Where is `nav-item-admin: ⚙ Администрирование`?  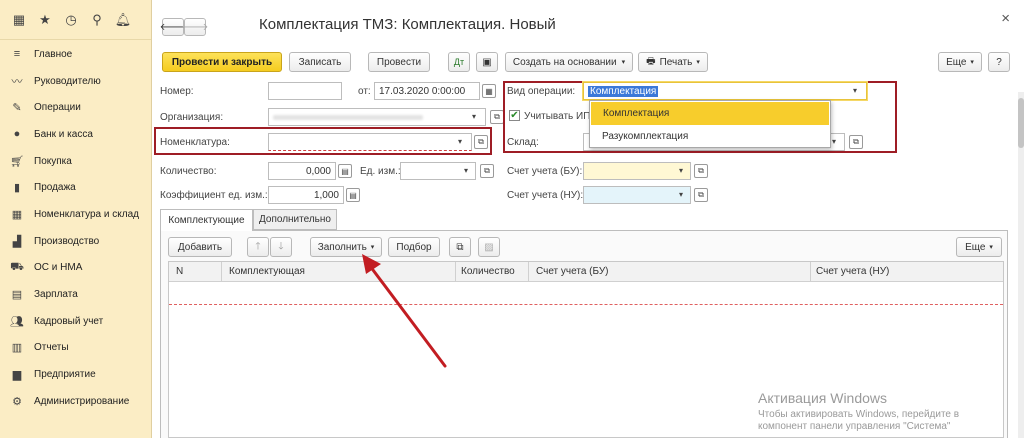
nav-item-admin: ⚙ Администрирование is located at coordinates (75, 401).